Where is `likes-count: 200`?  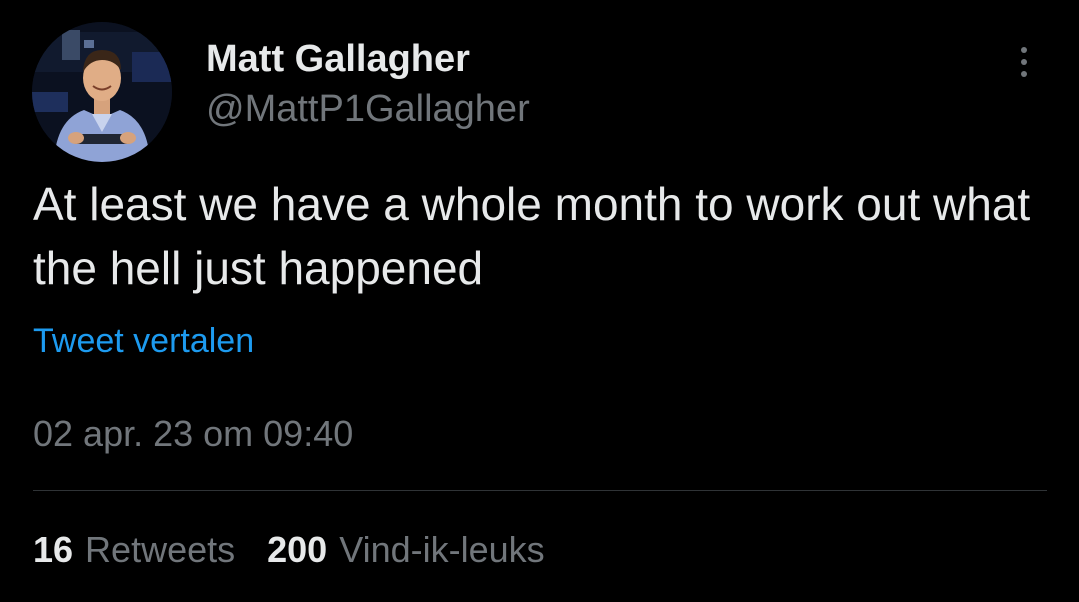
likes-count: 200 is located at coordinates (297, 549).